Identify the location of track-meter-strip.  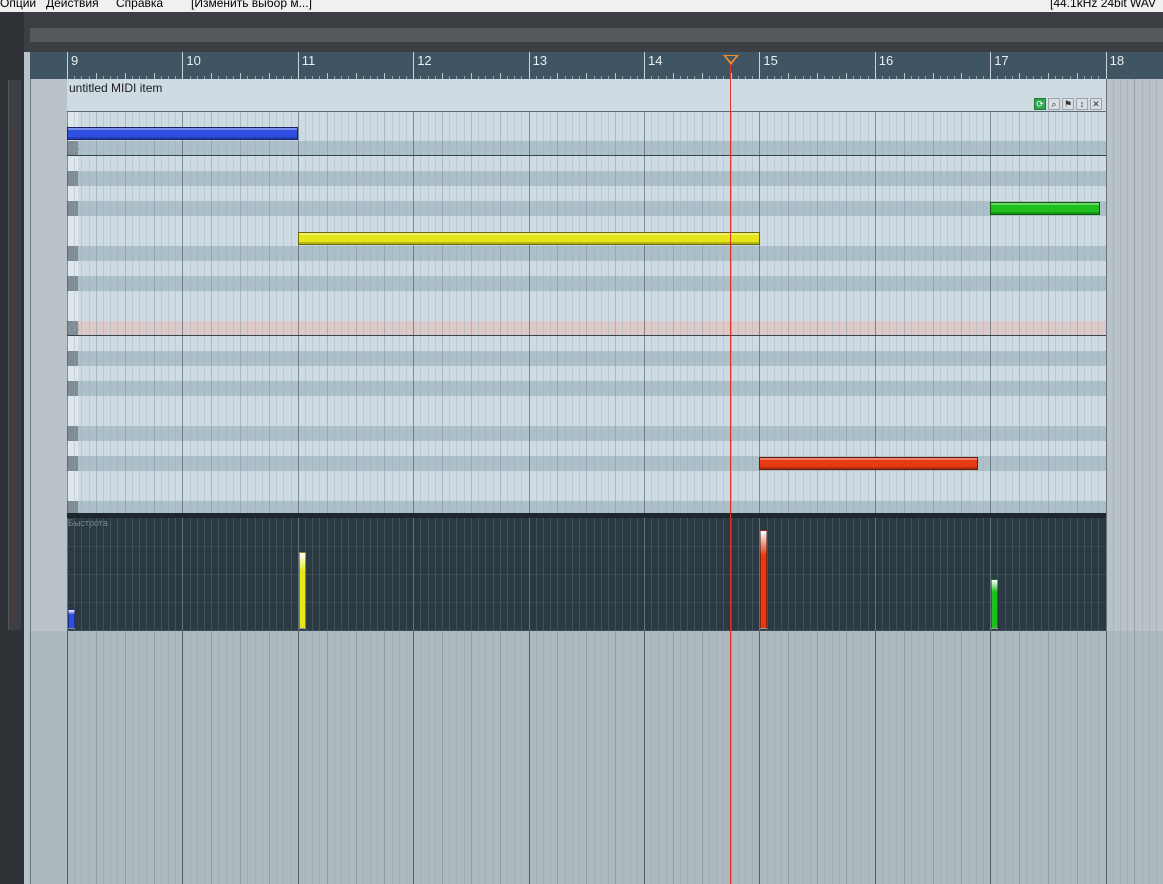
(14, 355).